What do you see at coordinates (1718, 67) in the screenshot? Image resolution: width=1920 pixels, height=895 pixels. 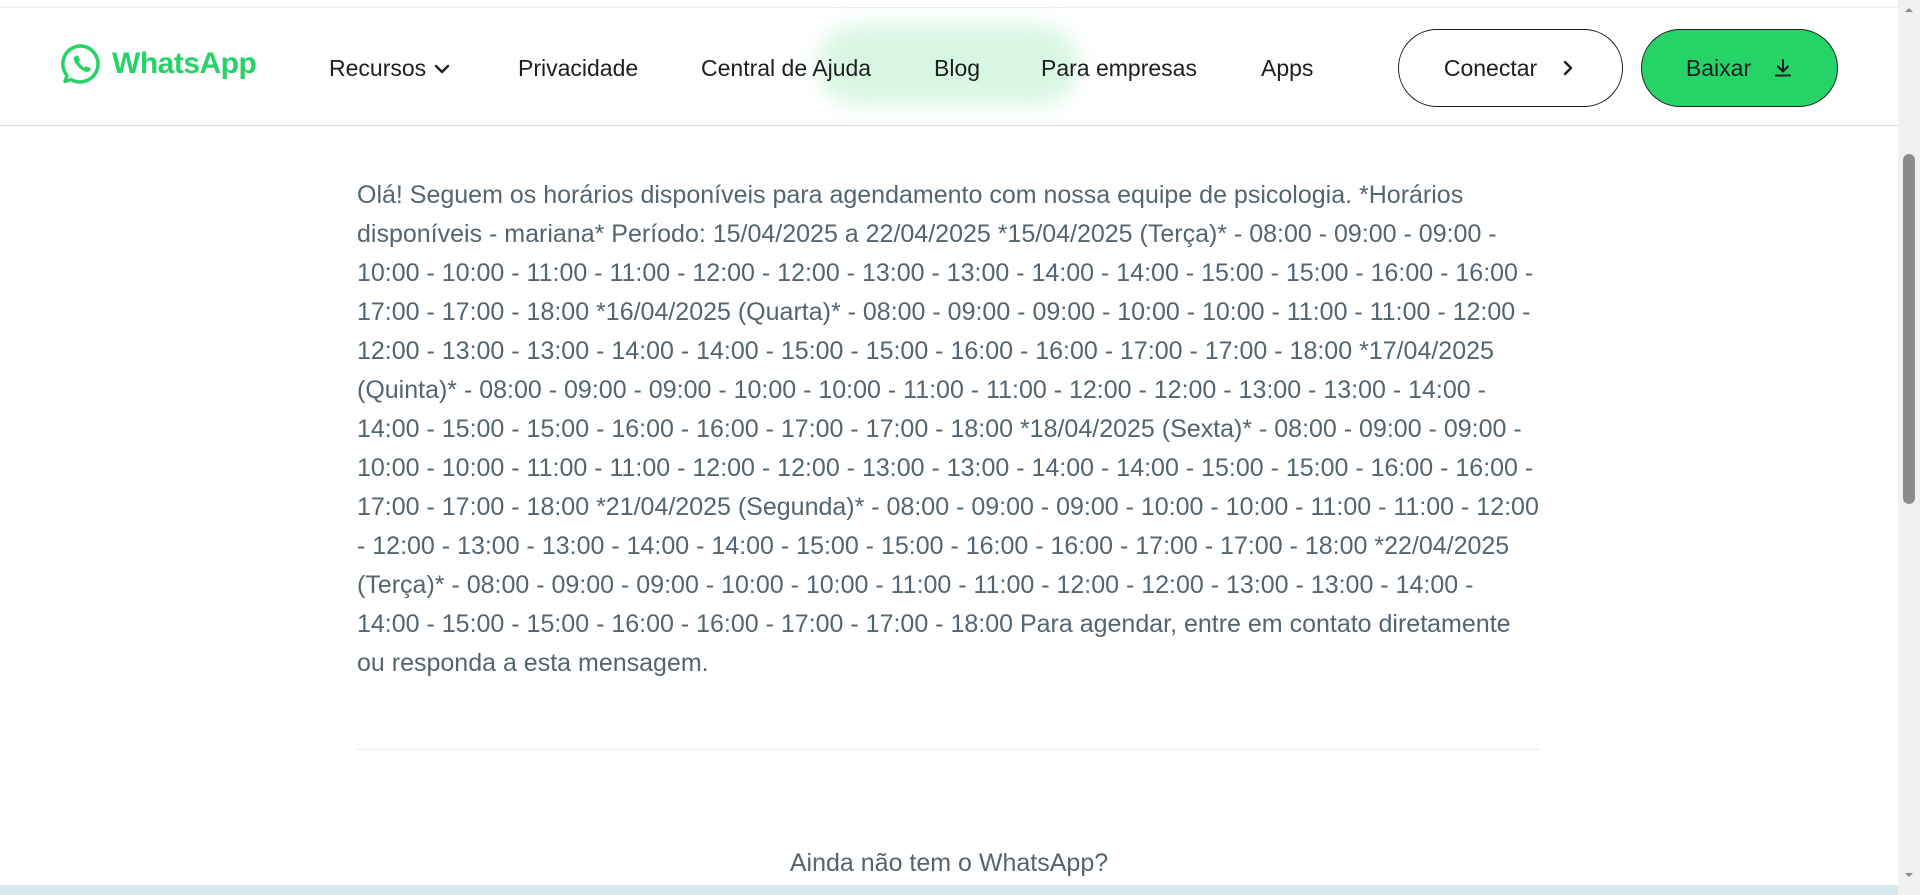 I see `download-button-label: Baixar` at bounding box center [1718, 67].